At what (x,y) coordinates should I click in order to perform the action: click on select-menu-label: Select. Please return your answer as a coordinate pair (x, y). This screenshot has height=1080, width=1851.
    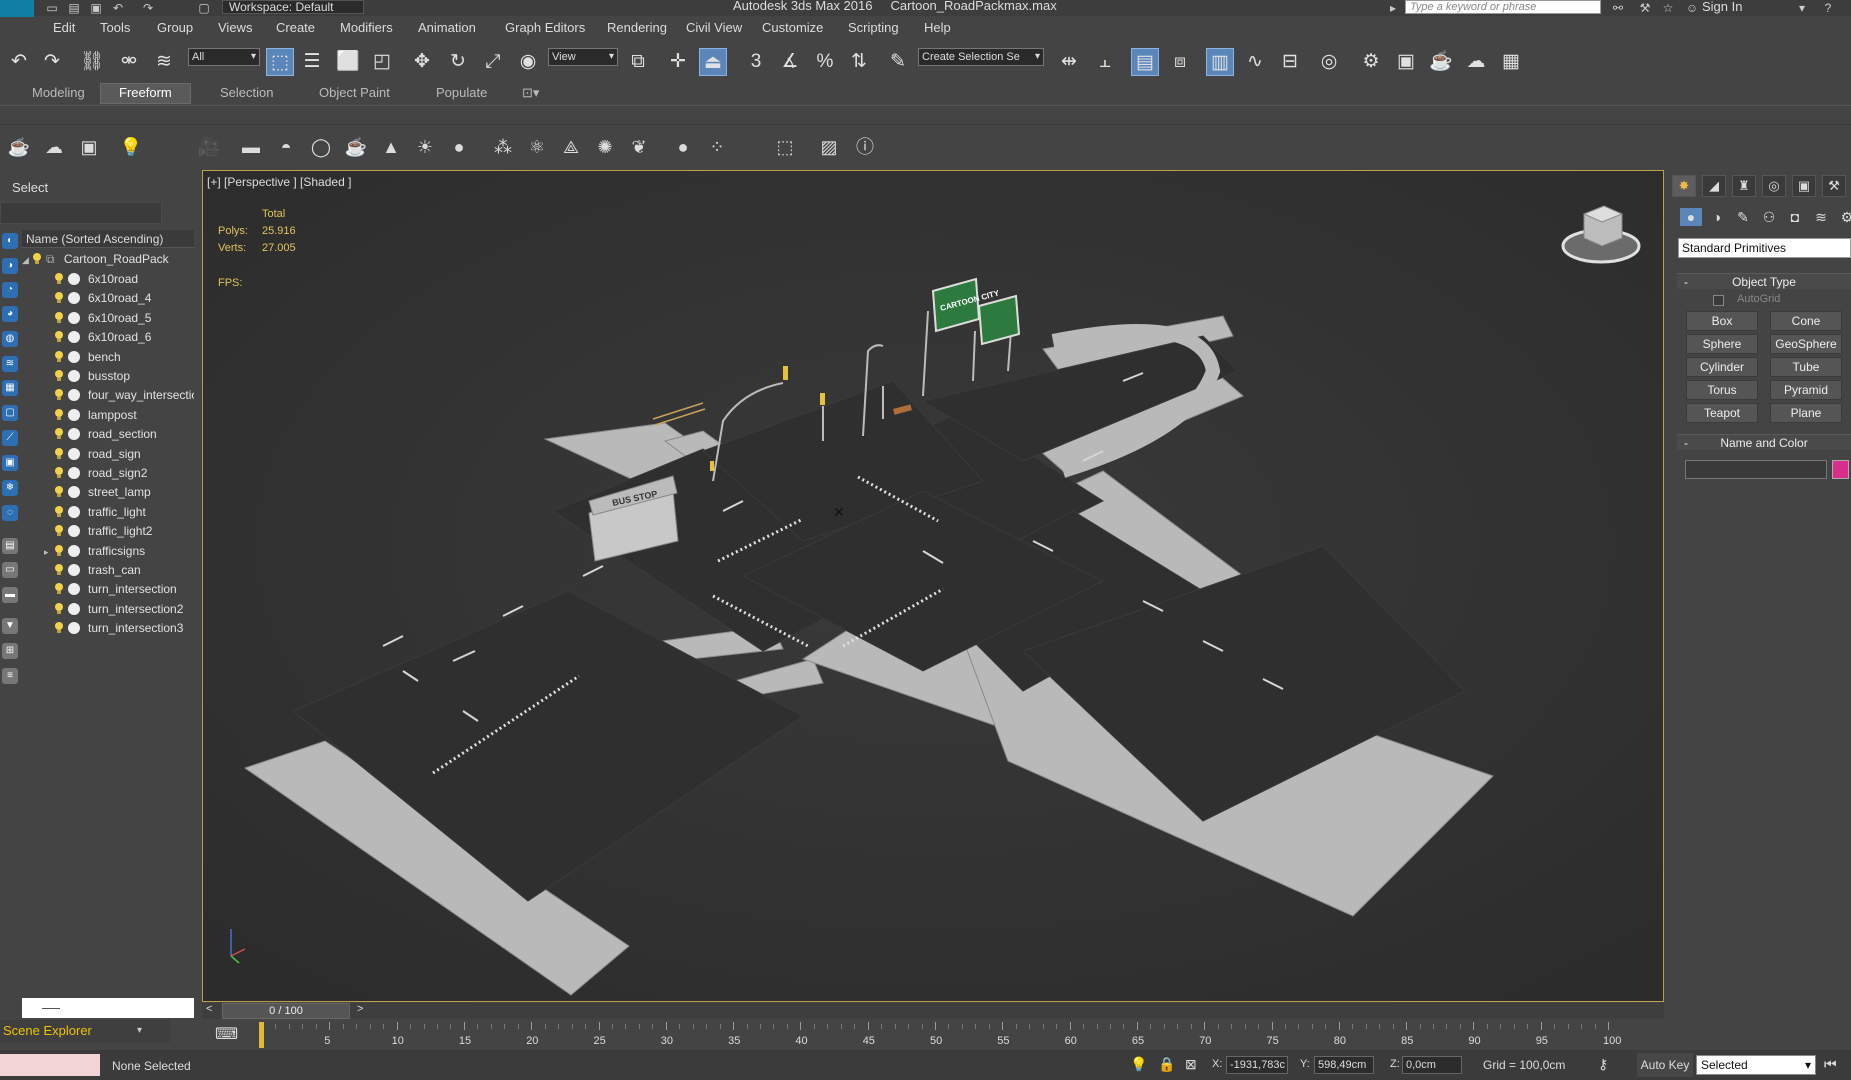
    Looking at the image, I should click on (30, 187).